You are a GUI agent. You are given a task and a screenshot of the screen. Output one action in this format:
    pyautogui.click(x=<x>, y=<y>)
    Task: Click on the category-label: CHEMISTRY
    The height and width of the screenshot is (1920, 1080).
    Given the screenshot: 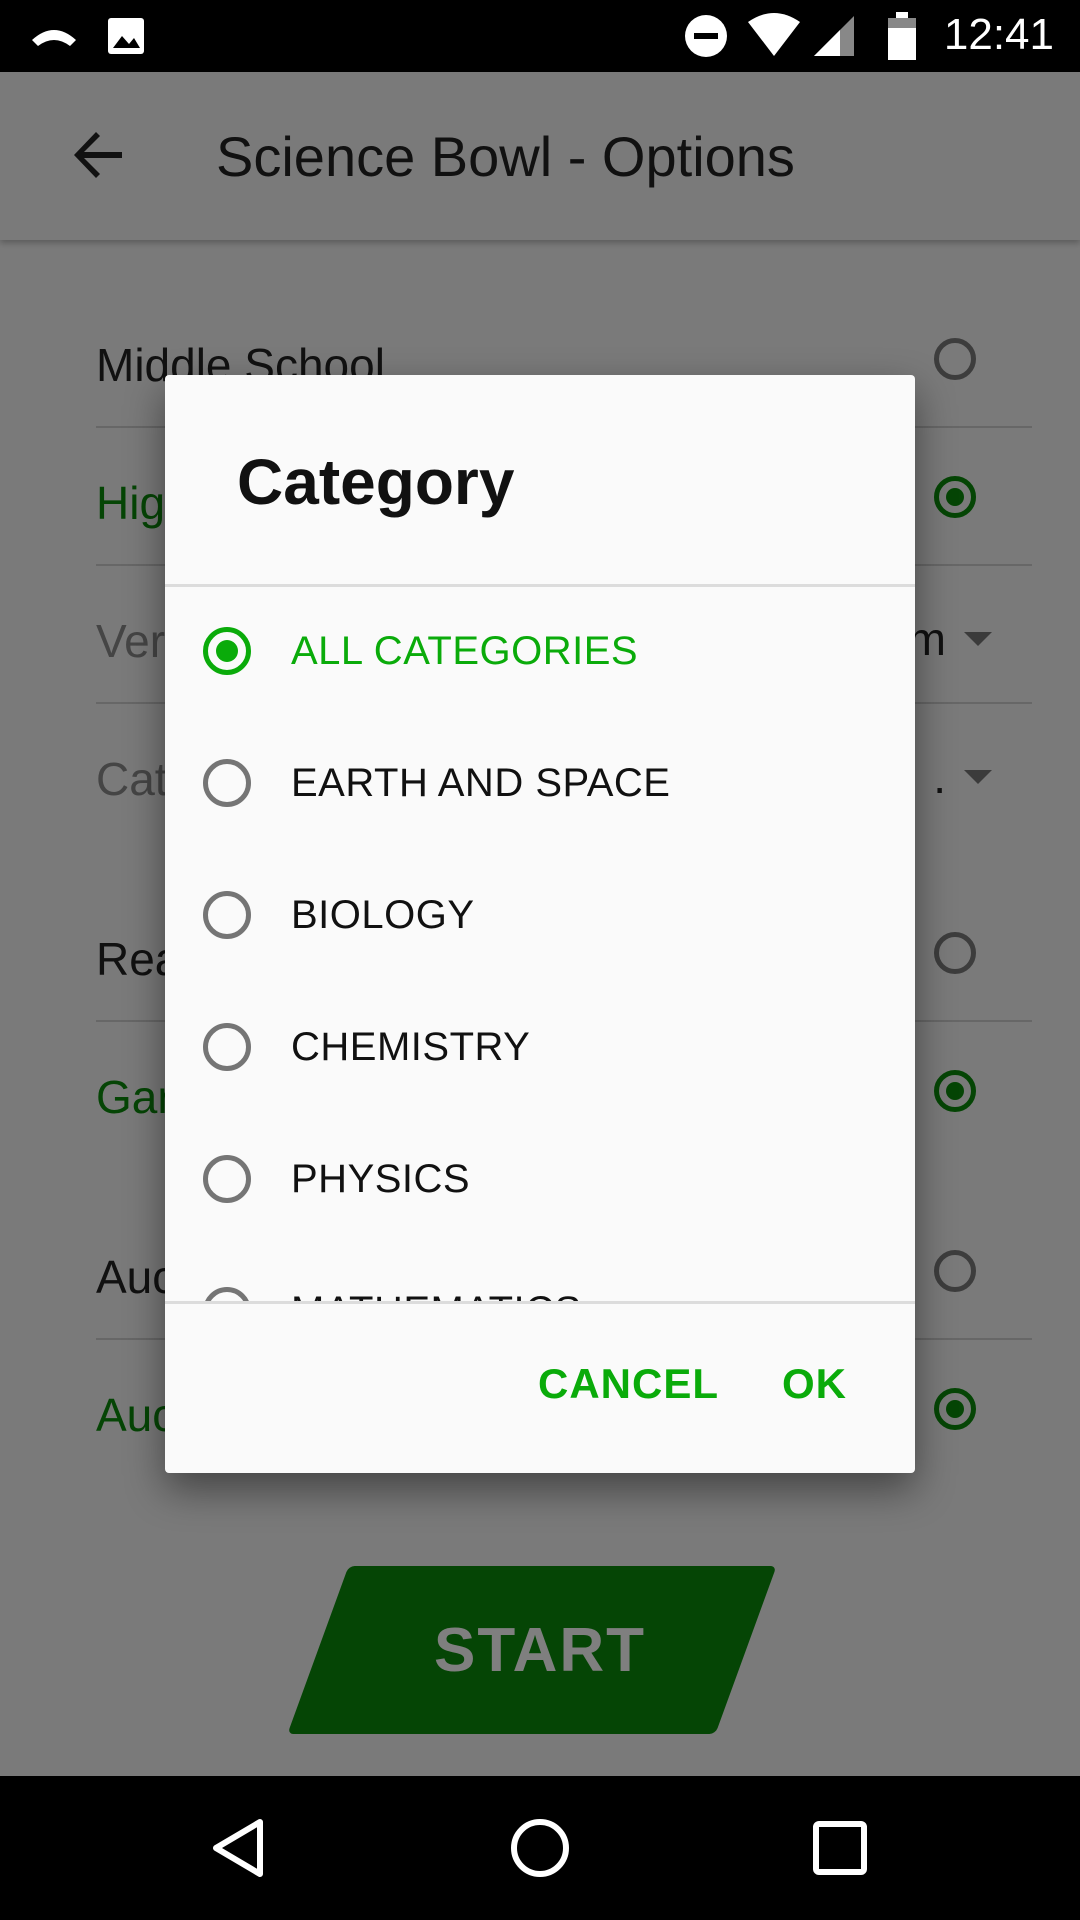 What is the action you would take?
    pyautogui.click(x=411, y=1047)
    